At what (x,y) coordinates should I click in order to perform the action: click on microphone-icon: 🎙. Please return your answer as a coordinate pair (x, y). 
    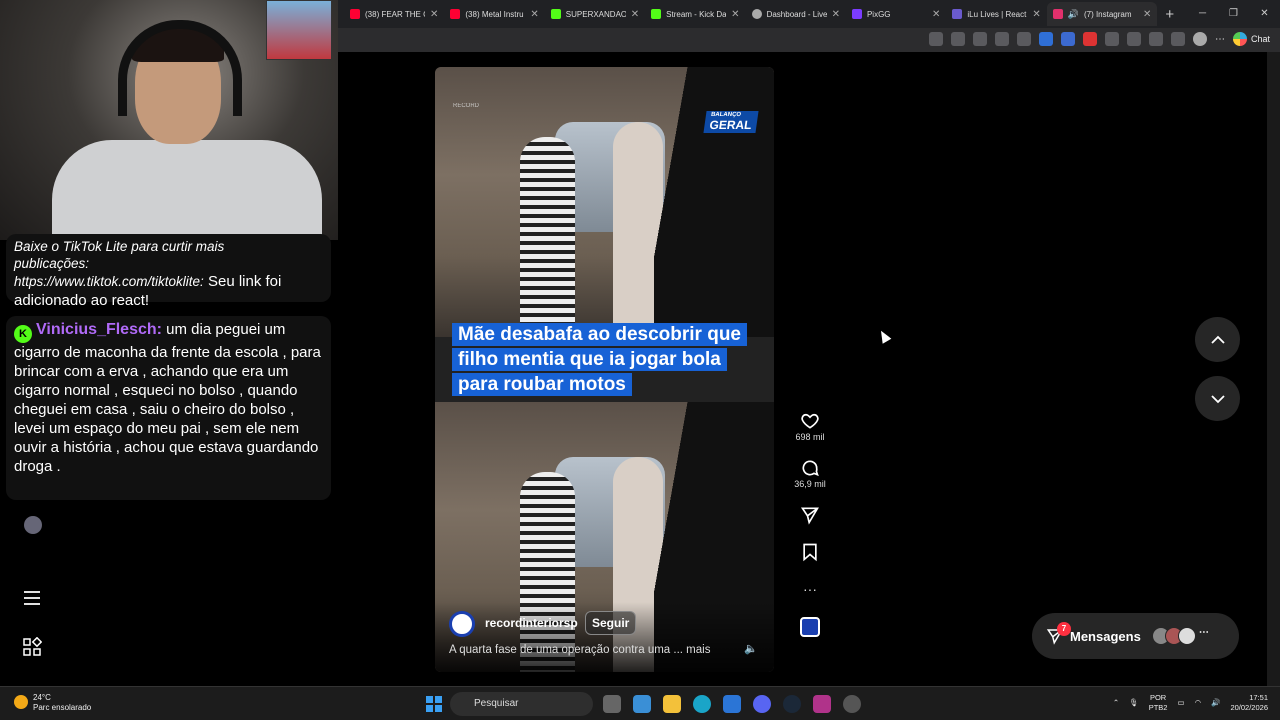
    Looking at the image, I should click on (1134, 703).